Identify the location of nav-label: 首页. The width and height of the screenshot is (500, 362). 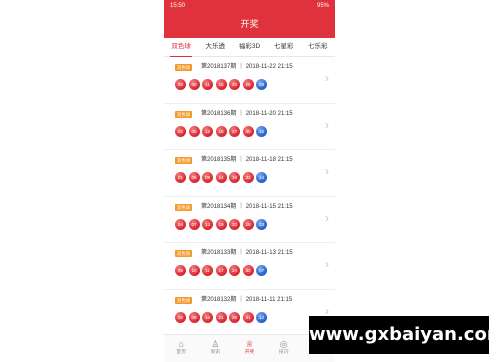
(181, 352).